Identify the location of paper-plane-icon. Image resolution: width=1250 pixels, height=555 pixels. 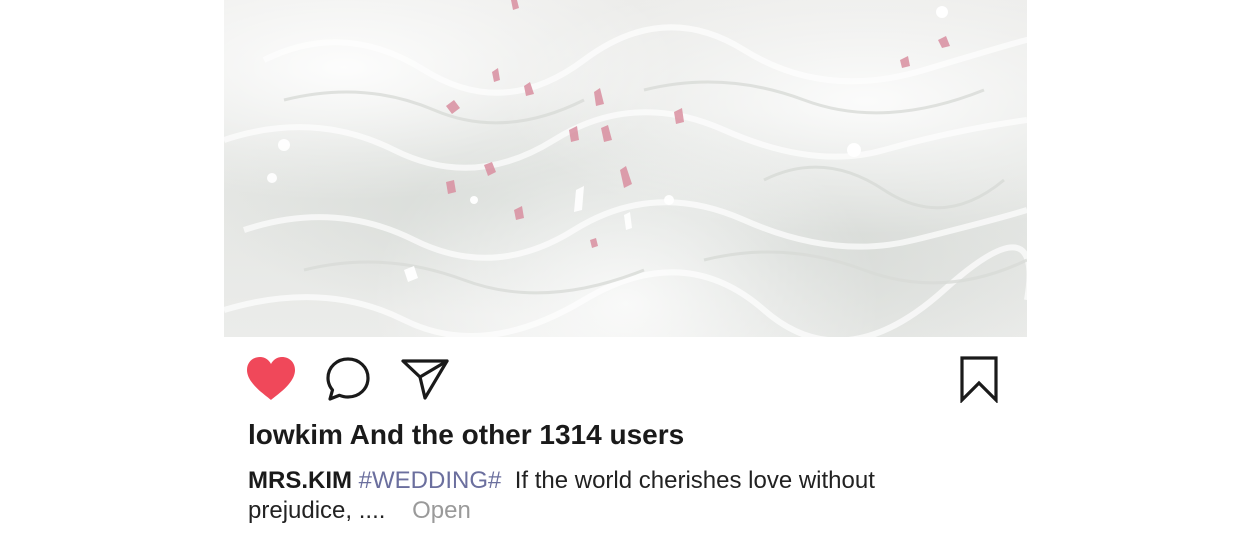
(425, 379).